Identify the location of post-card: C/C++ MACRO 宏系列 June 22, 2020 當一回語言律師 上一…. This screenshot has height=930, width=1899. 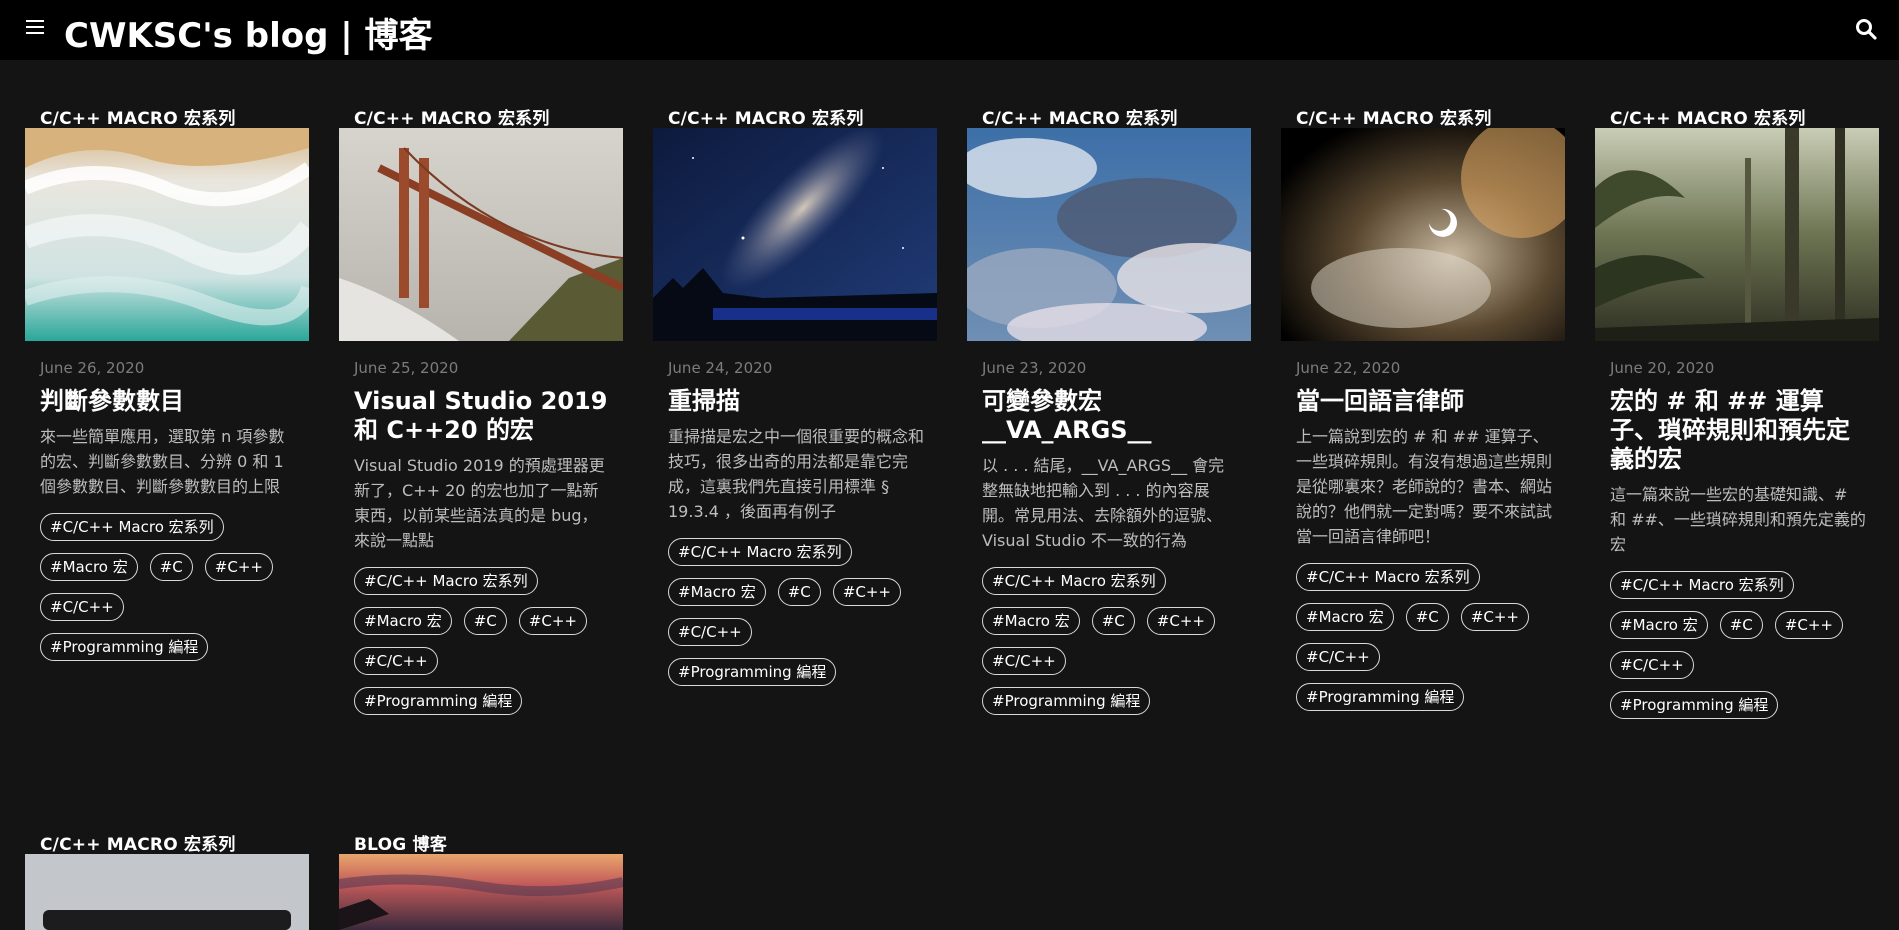
(1423, 413).